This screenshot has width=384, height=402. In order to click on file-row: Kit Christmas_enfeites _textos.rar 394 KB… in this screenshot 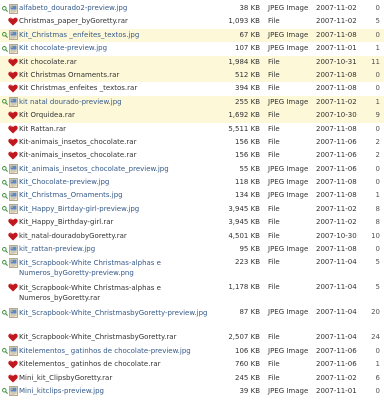, I will do `click(192, 88)`.